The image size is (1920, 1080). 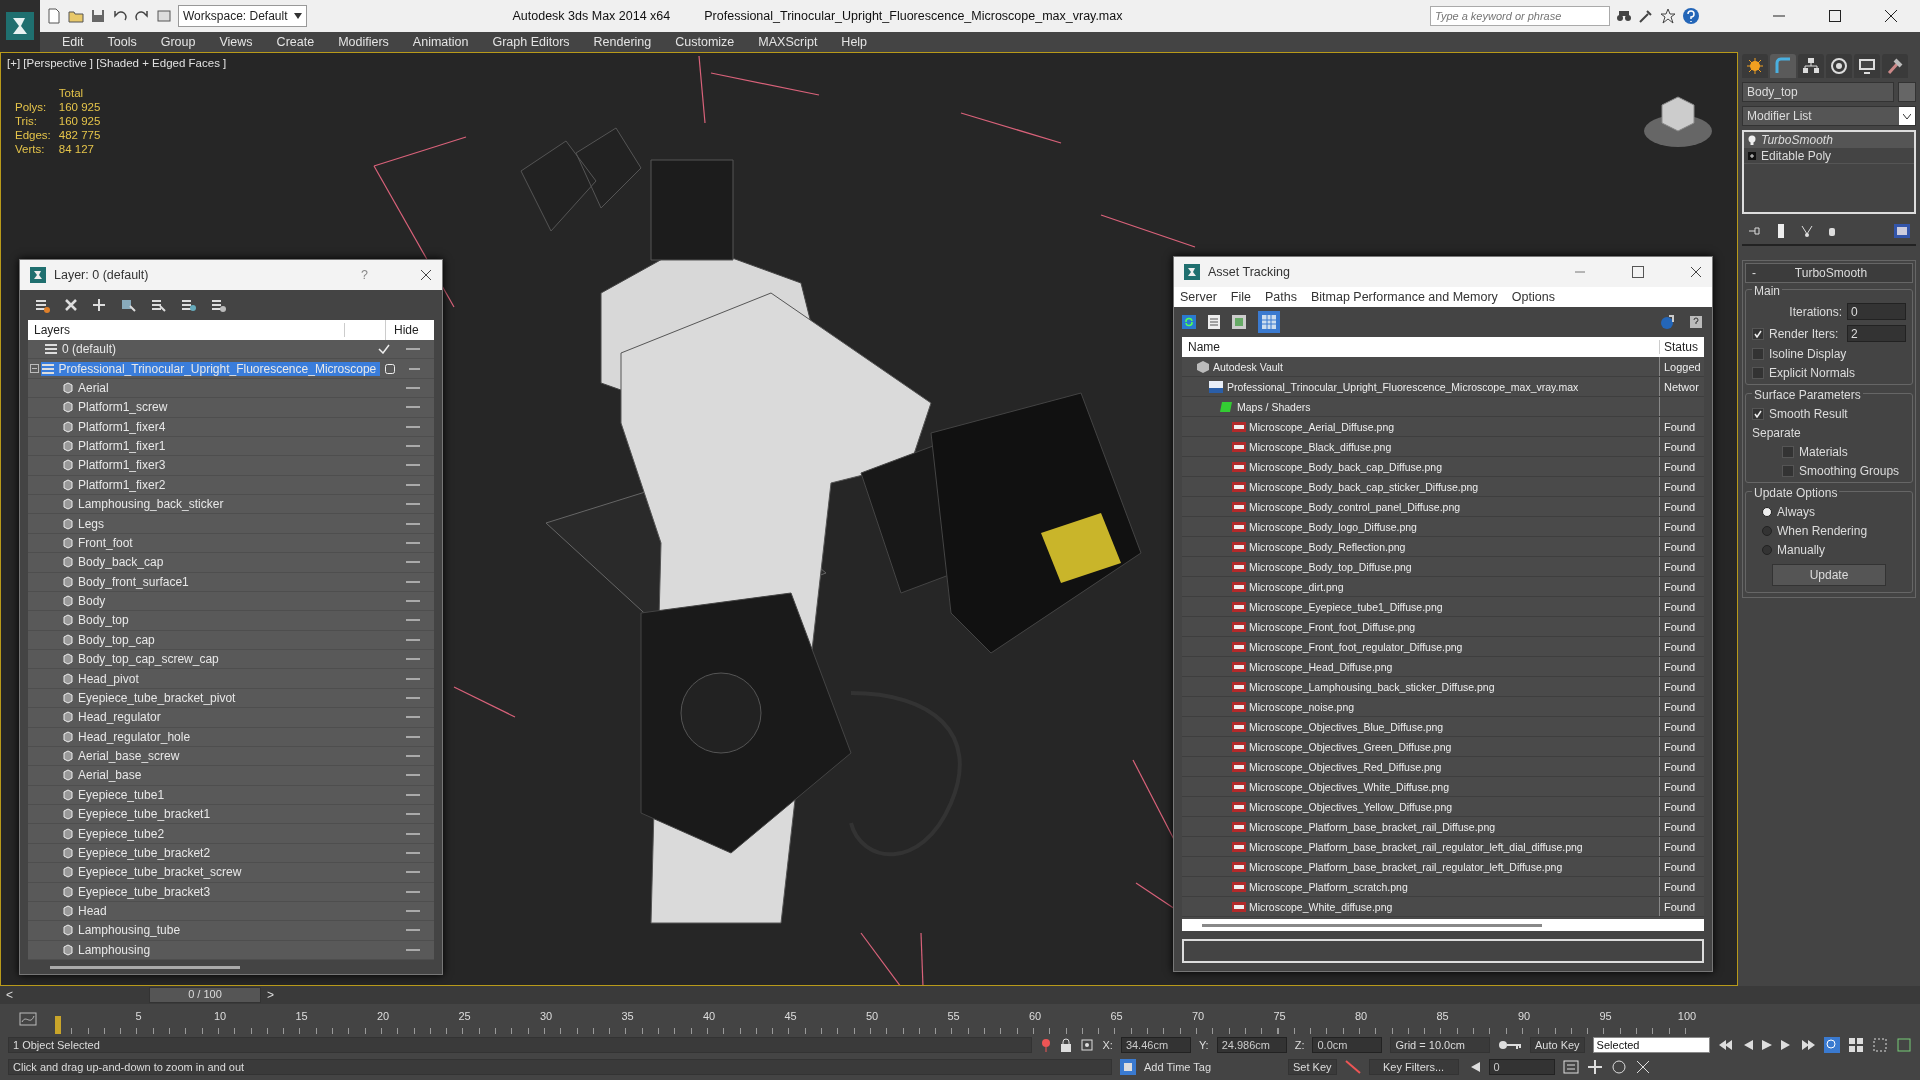 What do you see at coordinates (1269, 322) in the screenshot?
I see `table-view-icon` at bounding box center [1269, 322].